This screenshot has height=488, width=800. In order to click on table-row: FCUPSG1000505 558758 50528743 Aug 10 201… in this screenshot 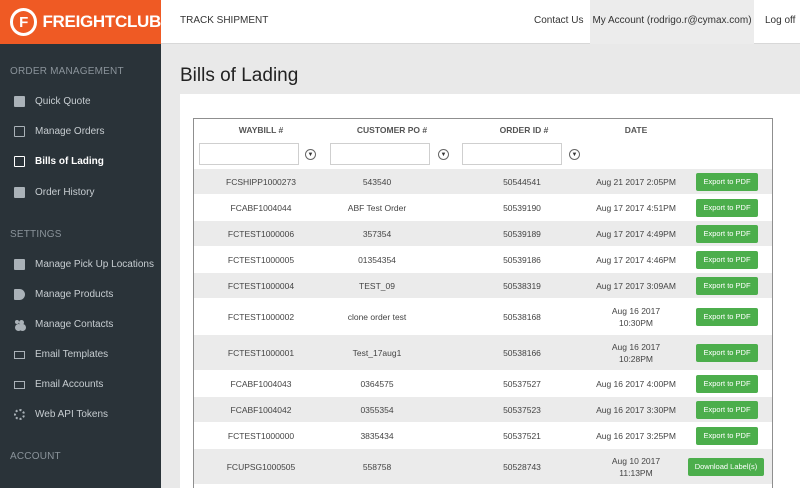, I will do `click(483, 466)`.